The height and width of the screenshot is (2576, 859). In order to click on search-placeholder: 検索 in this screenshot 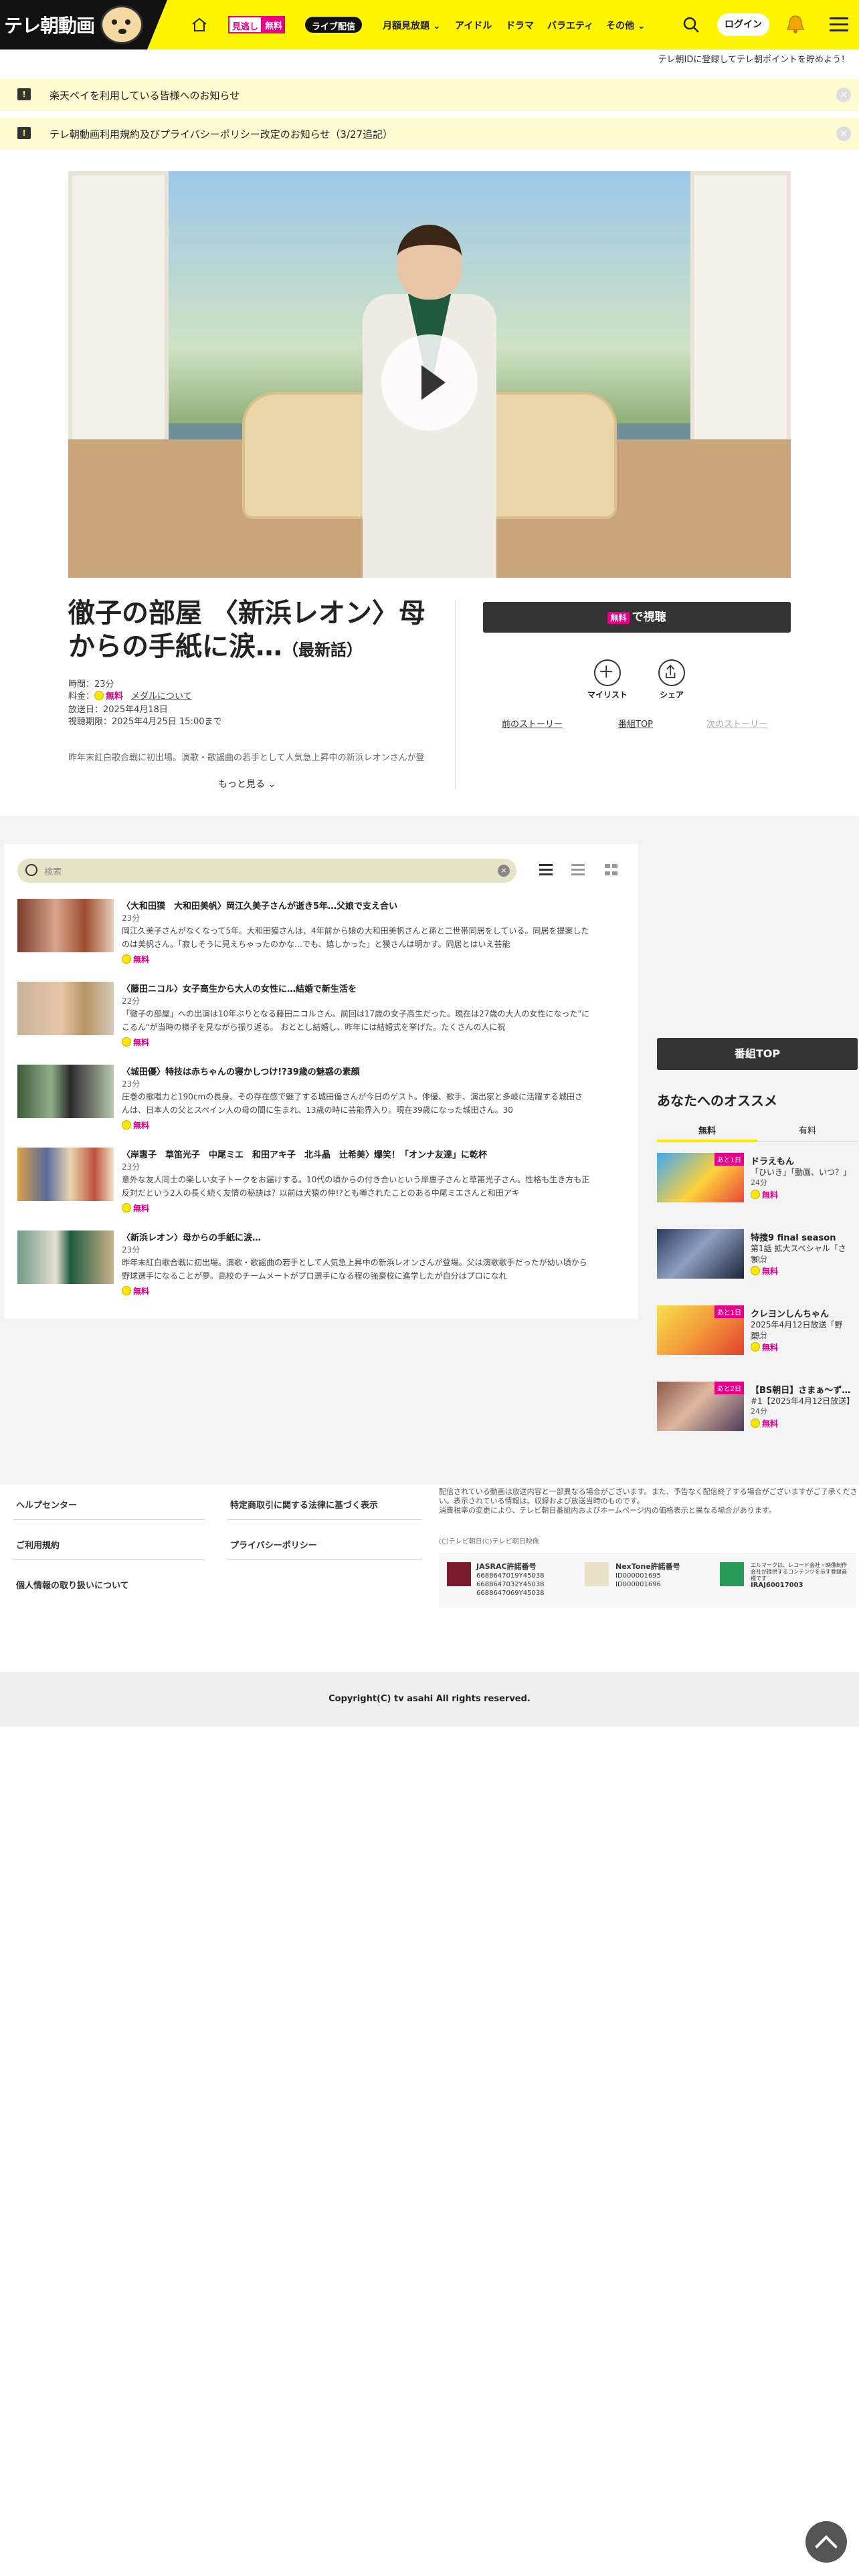, I will do `click(53, 872)`.